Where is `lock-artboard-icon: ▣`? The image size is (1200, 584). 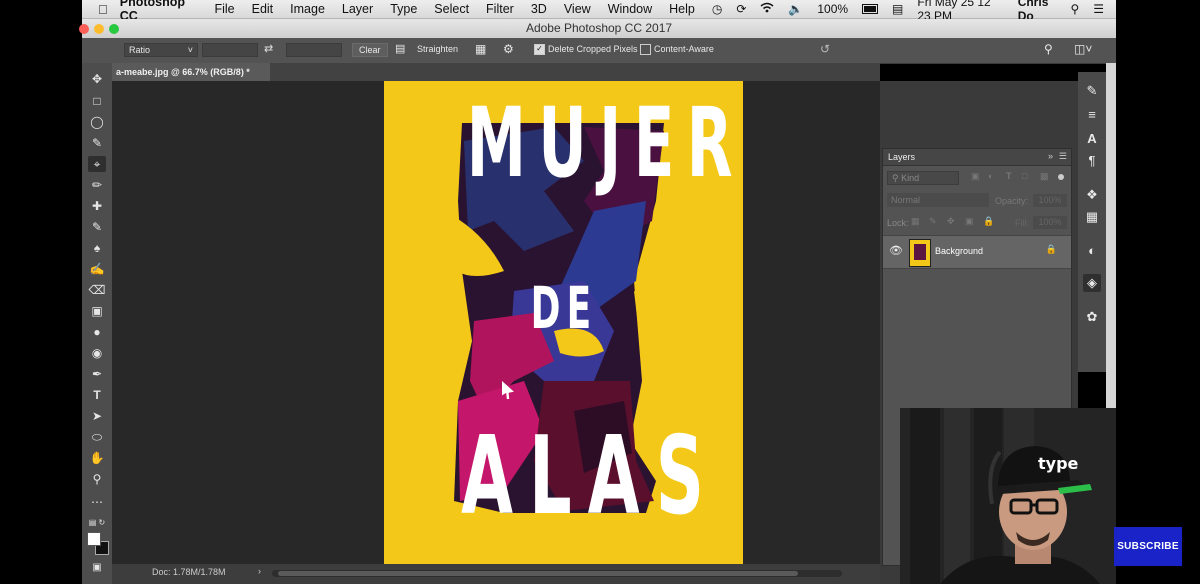 lock-artboard-icon: ▣ is located at coordinates (969, 221).